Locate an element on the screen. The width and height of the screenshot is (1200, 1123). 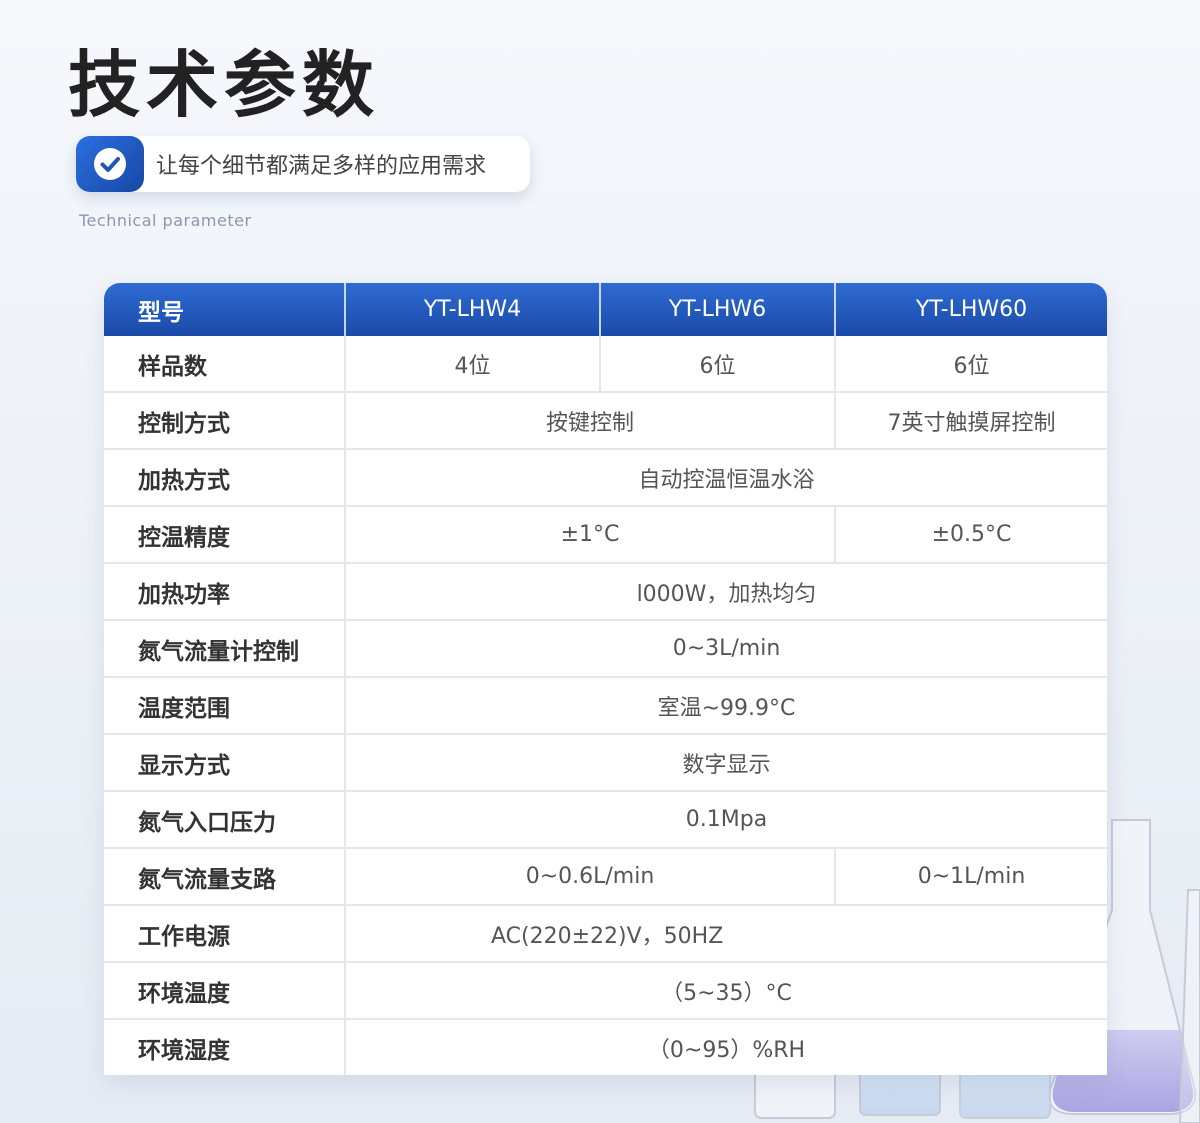
table-row: 温度范围 室温~99.9°C is located at coordinates (605, 706).